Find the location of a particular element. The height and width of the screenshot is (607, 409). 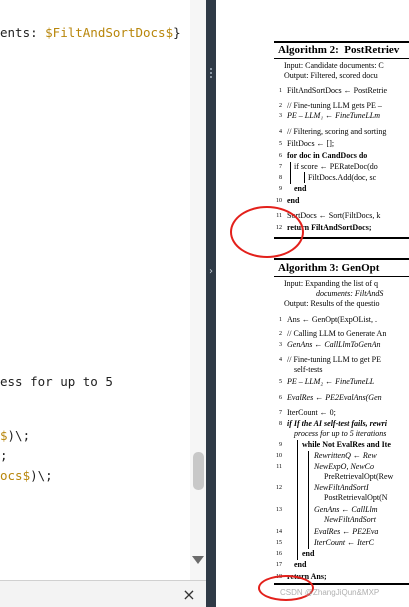

line-number: 13 is located at coordinates (279, 510).